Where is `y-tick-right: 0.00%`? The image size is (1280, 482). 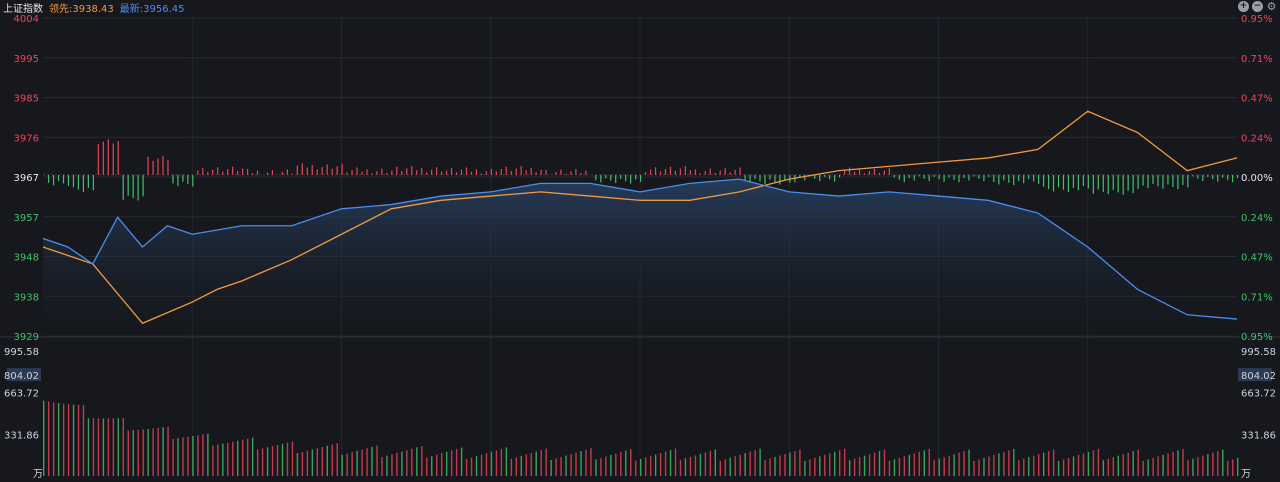 y-tick-right: 0.00% is located at coordinates (1257, 178).